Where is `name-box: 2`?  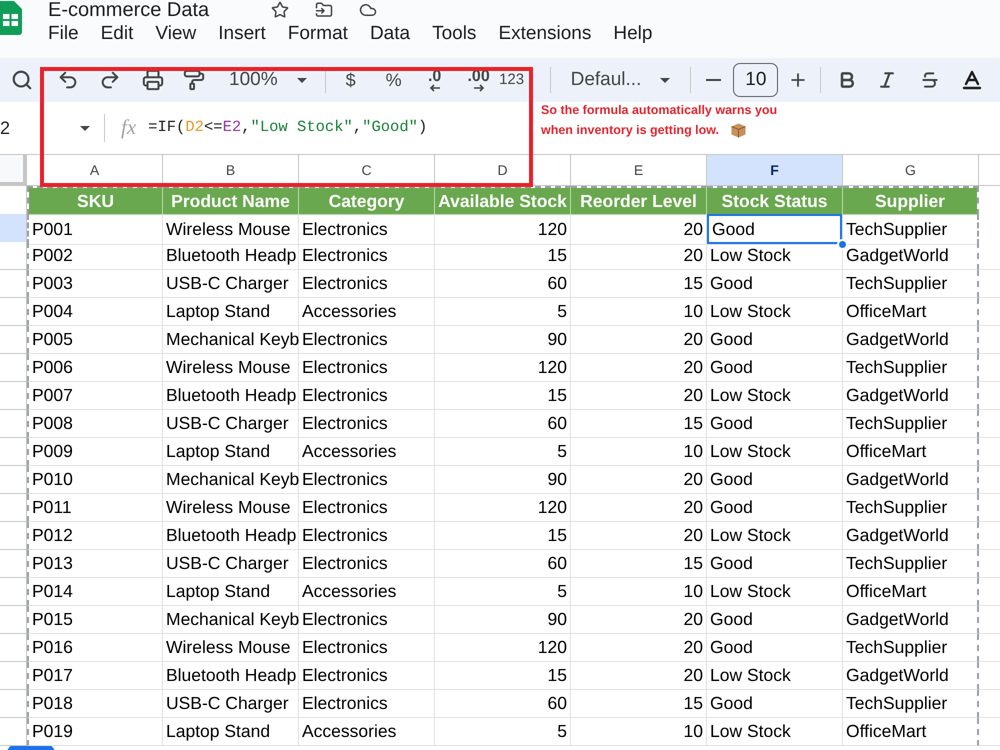 name-box: 2 is located at coordinates (46, 128).